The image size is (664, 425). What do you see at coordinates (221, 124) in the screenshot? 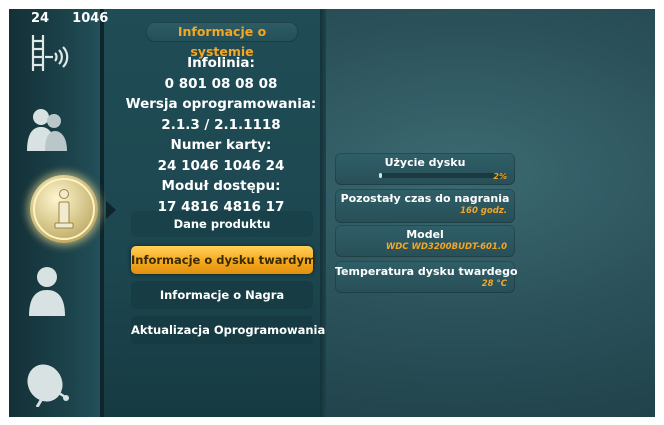
I see `software-version-value: 2.1.3 / 2.1.1118` at bounding box center [221, 124].